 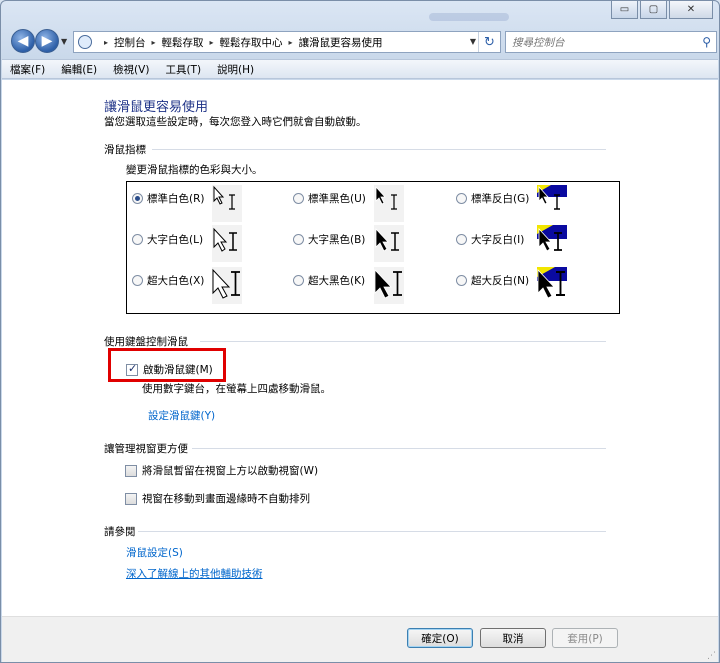 I want to click on resize-grip-icon: ⋰, so click(x=711, y=656).